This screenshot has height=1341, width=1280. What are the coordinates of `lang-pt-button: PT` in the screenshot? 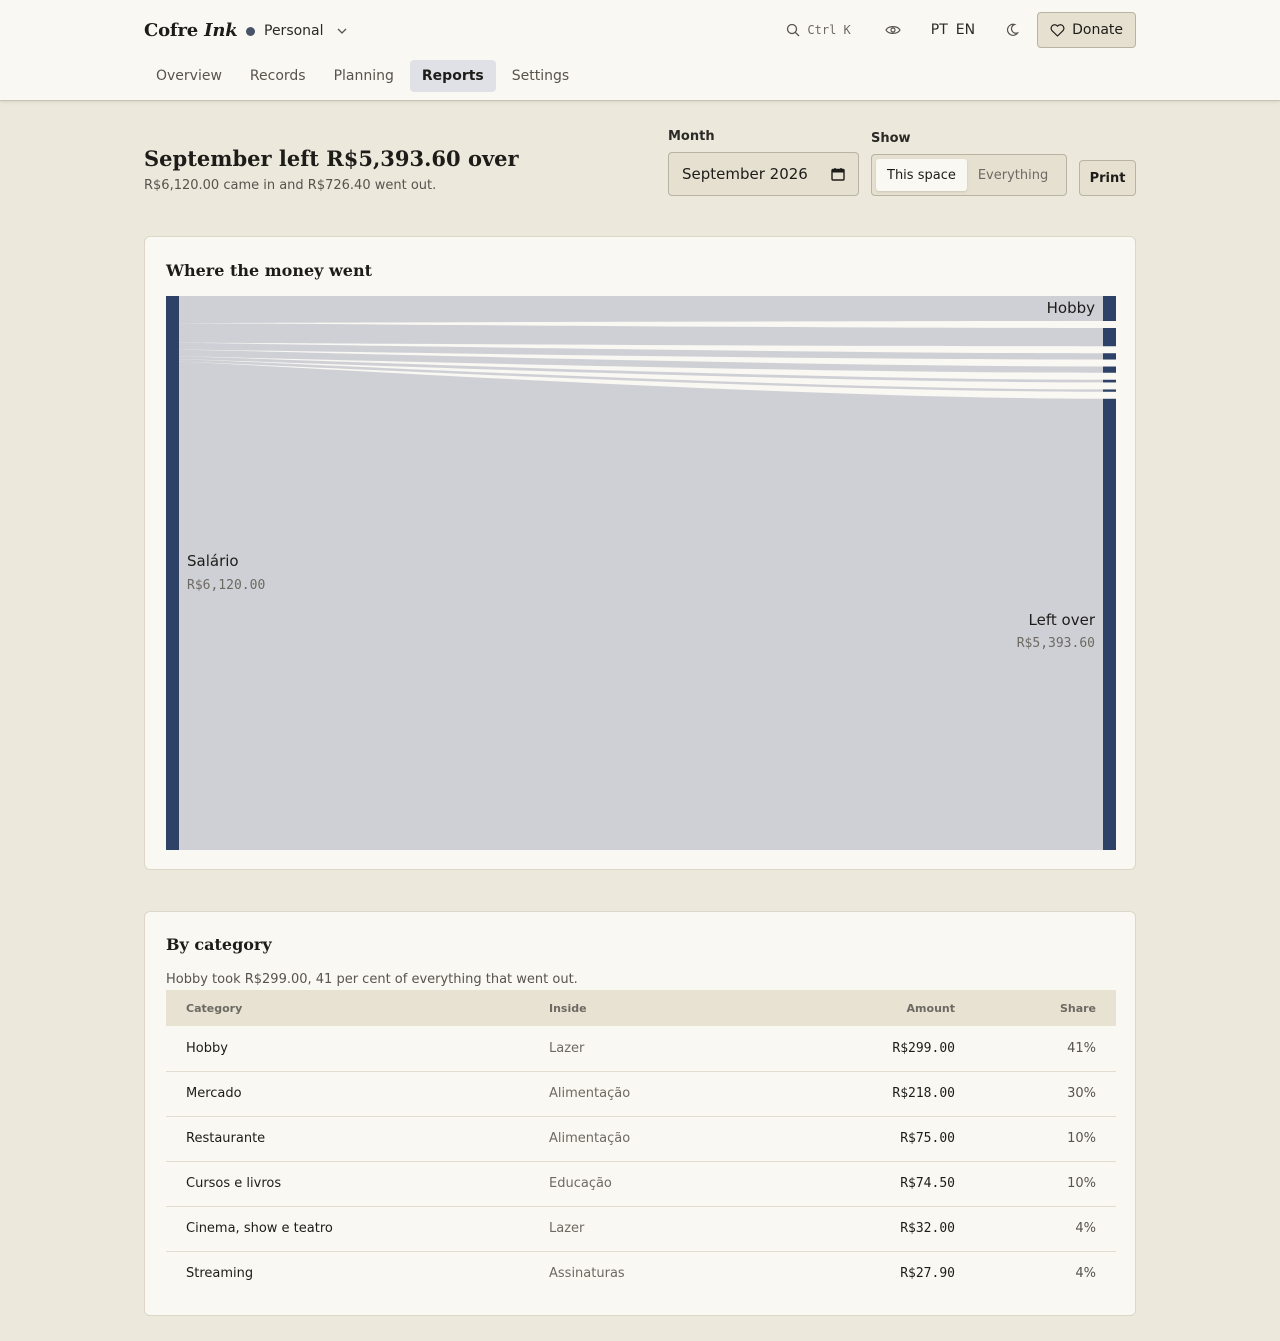 It's located at (939, 30).